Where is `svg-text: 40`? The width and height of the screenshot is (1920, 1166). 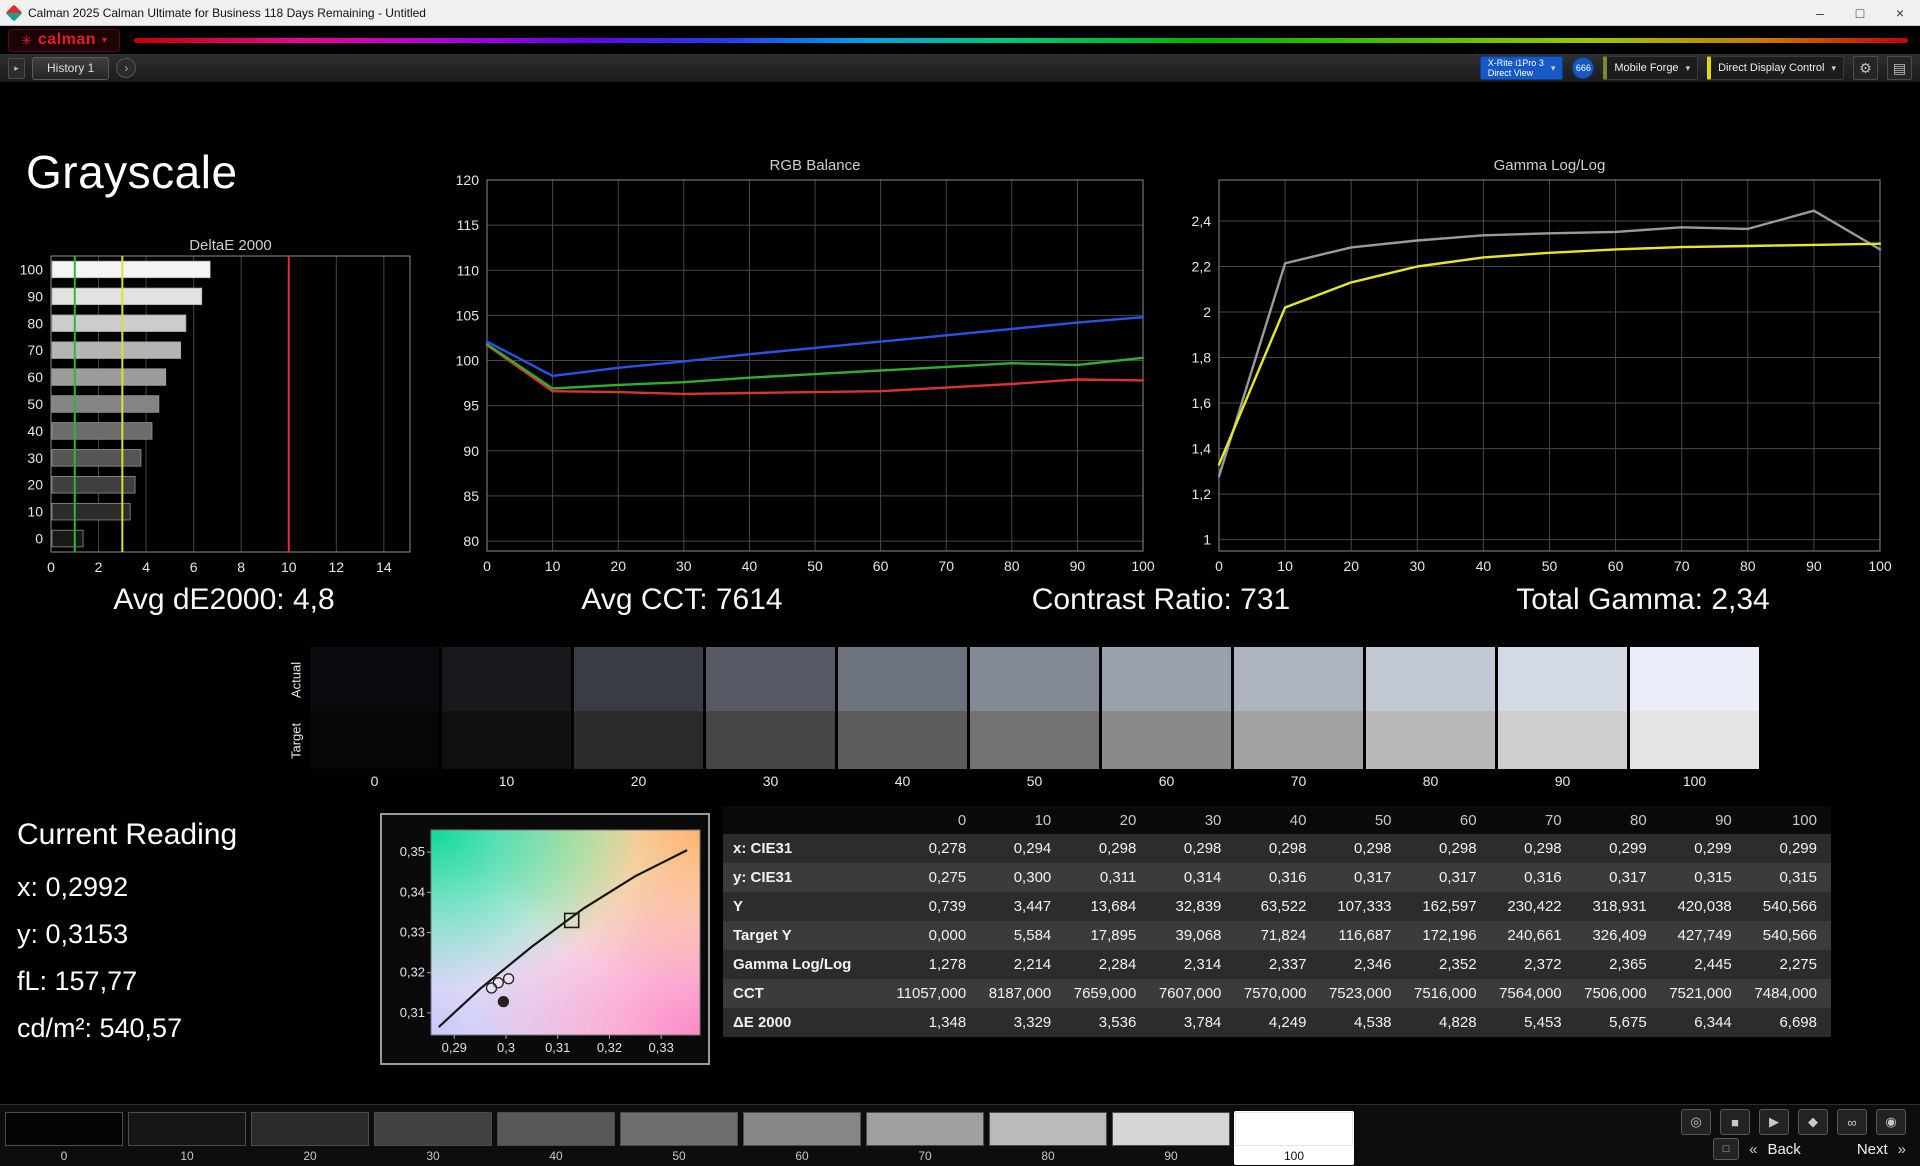
svg-text: 40 is located at coordinates (750, 566).